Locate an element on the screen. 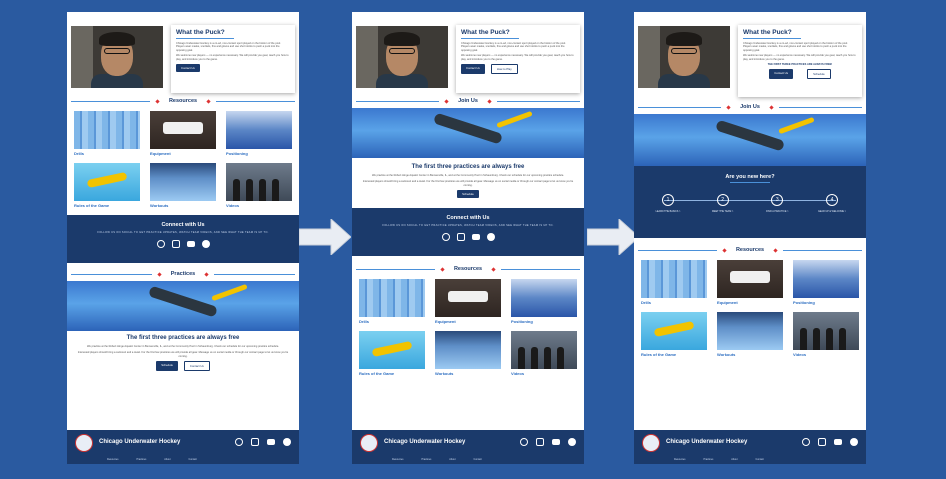 This screenshot has height=479, width=946. step-find-practice: 3 FIND A PRACTICE > is located at coordinates (777, 203).